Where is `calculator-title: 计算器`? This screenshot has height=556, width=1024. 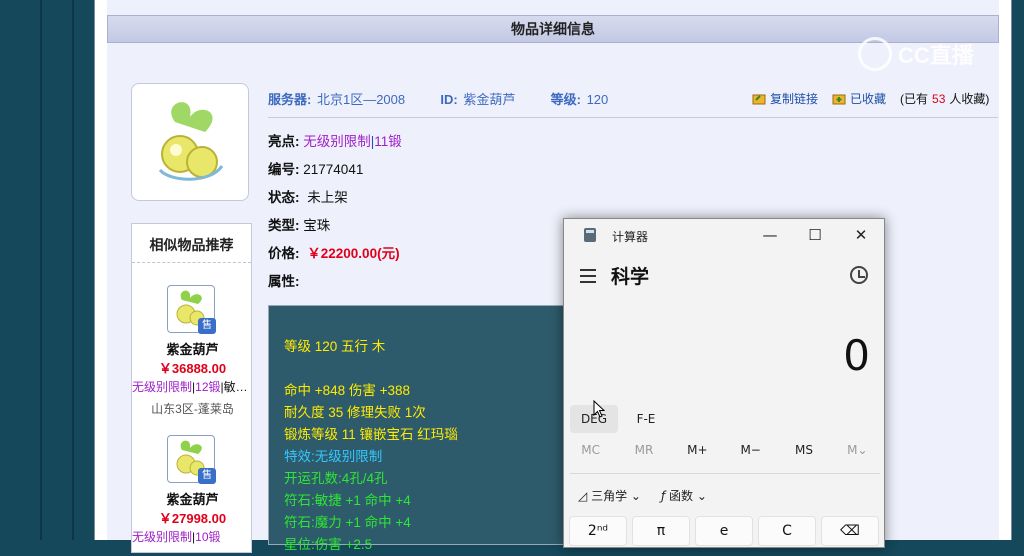 calculator-title: 计算器 is located at coordinates (630, 237).